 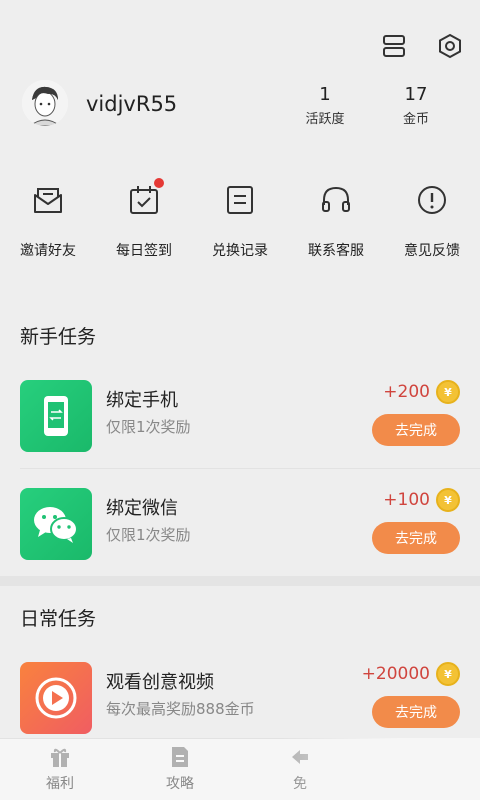 I want to click on quick-invite-friends: 邀请好友, so click(x=48, y=223).